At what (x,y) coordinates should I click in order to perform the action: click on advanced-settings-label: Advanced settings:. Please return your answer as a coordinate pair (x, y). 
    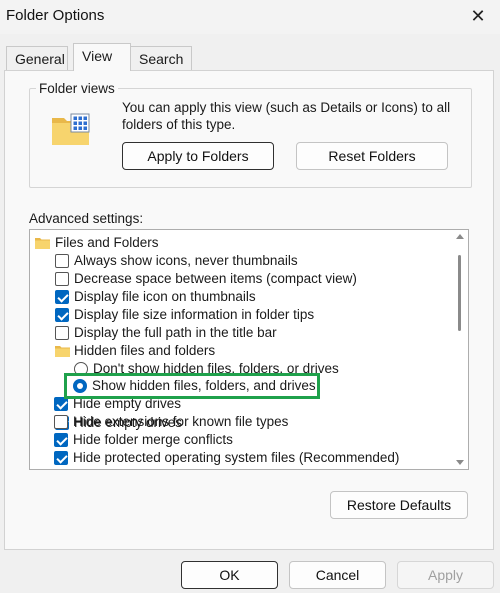
    Looking at the image, I should click on (86, 218).